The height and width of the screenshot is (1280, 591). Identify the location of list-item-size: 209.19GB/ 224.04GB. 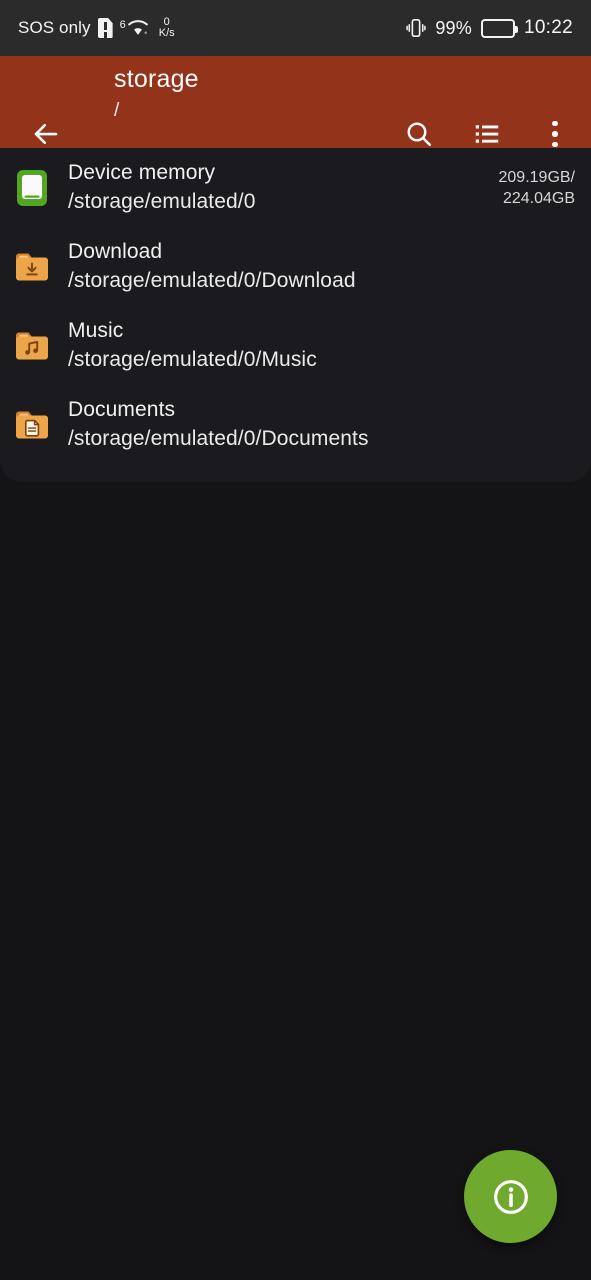
(537, 187).